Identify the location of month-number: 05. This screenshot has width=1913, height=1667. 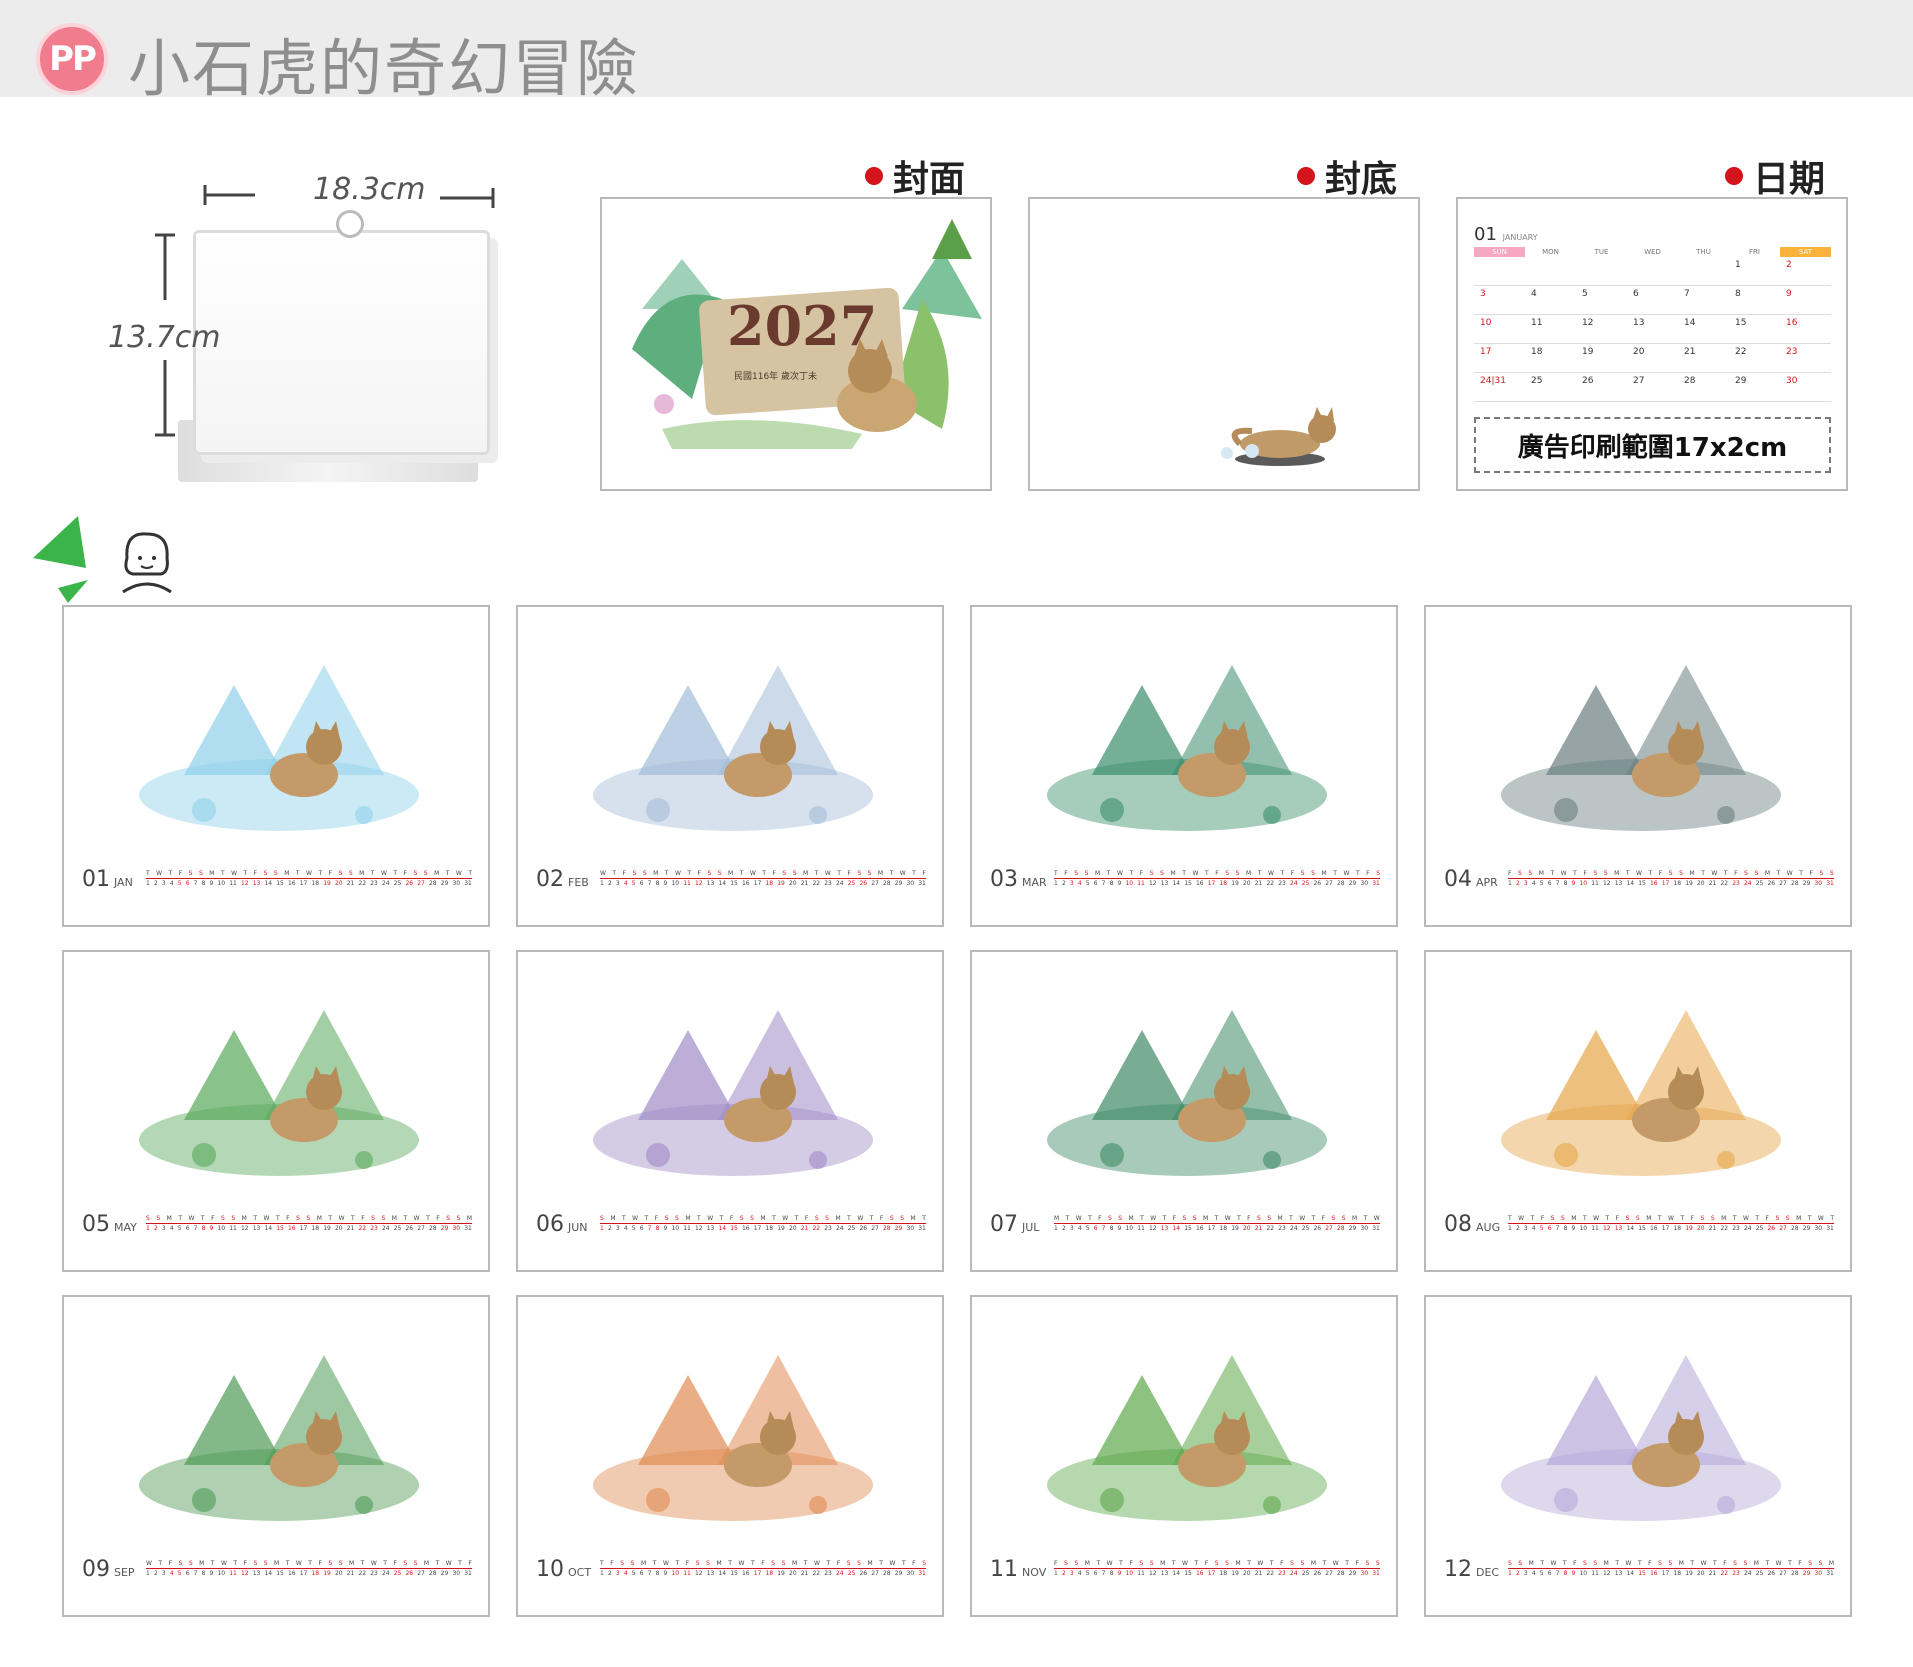
(96, 1224).